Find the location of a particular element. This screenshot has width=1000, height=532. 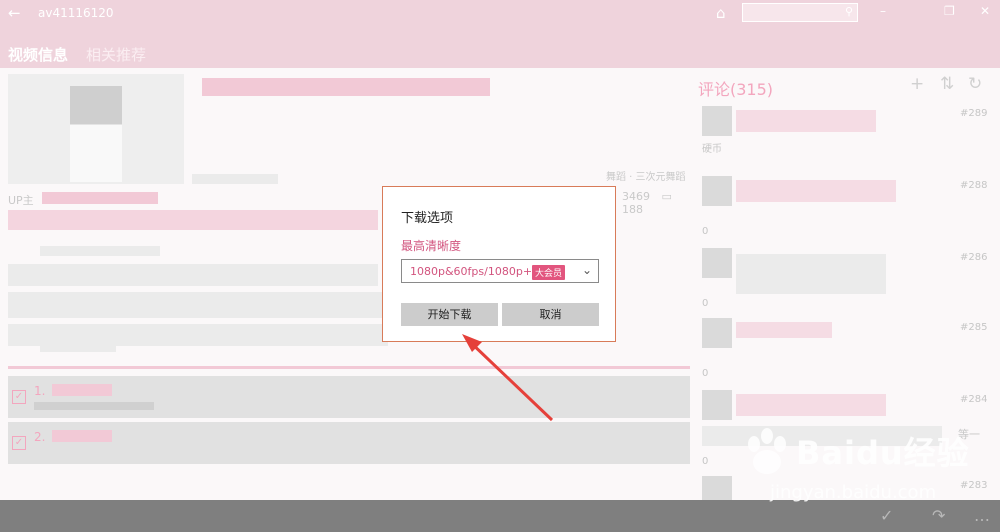

baidu-watermark: Baidu经验 jingyan.baidu.com is located at coordinates (867, 469).